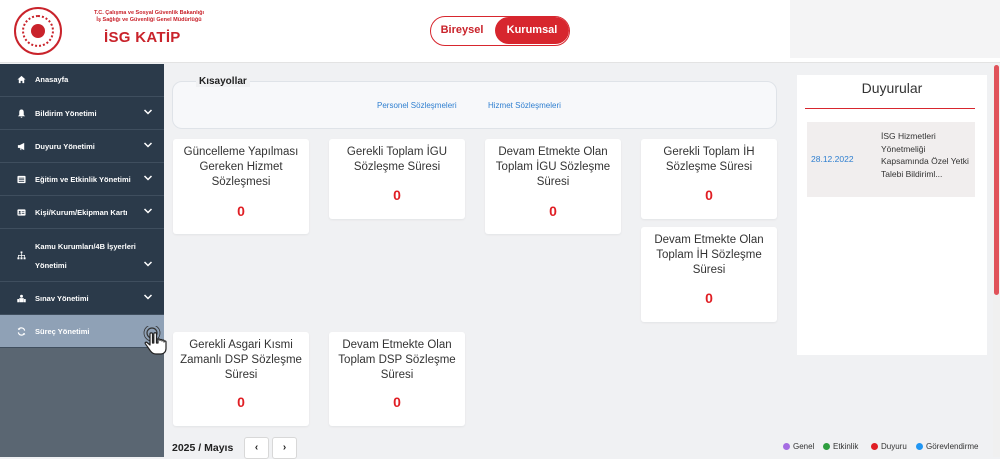 The height and width of the screenshot is (459, 1000). Describe the element at coordinates (21, 180) in the screenshot. I see `list-icon` at that location.